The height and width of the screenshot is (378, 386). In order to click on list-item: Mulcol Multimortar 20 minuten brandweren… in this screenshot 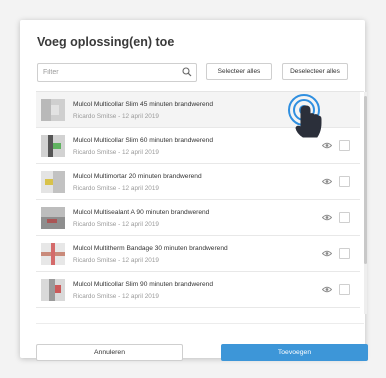, I will do `click(198, 182)`.